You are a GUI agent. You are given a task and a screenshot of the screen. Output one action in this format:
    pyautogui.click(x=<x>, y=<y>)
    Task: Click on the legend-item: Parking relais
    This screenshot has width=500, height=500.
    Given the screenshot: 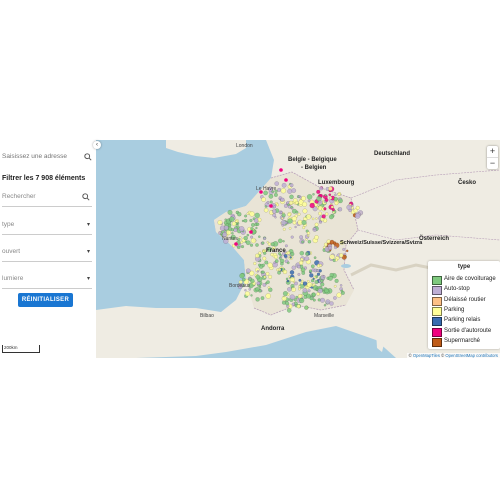 What is the action you would take?
    pyautogui.click(x=466, y=321)
    